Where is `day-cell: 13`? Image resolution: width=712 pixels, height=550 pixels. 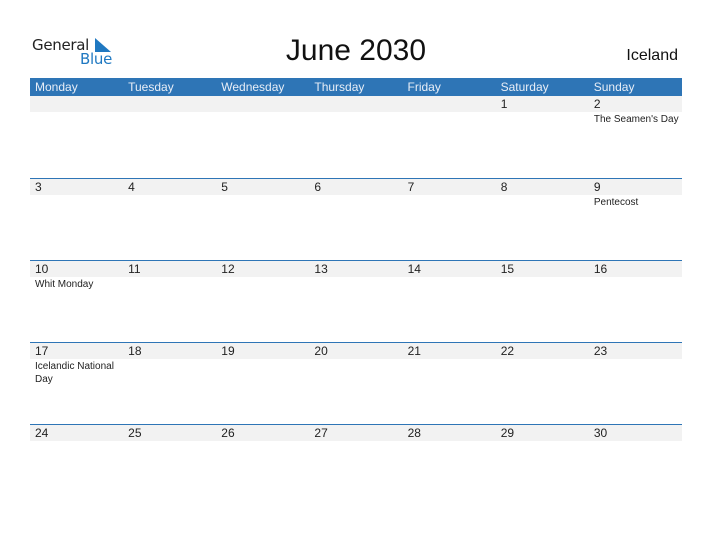
day-cell: 13 is located at coordinates (355, 301).